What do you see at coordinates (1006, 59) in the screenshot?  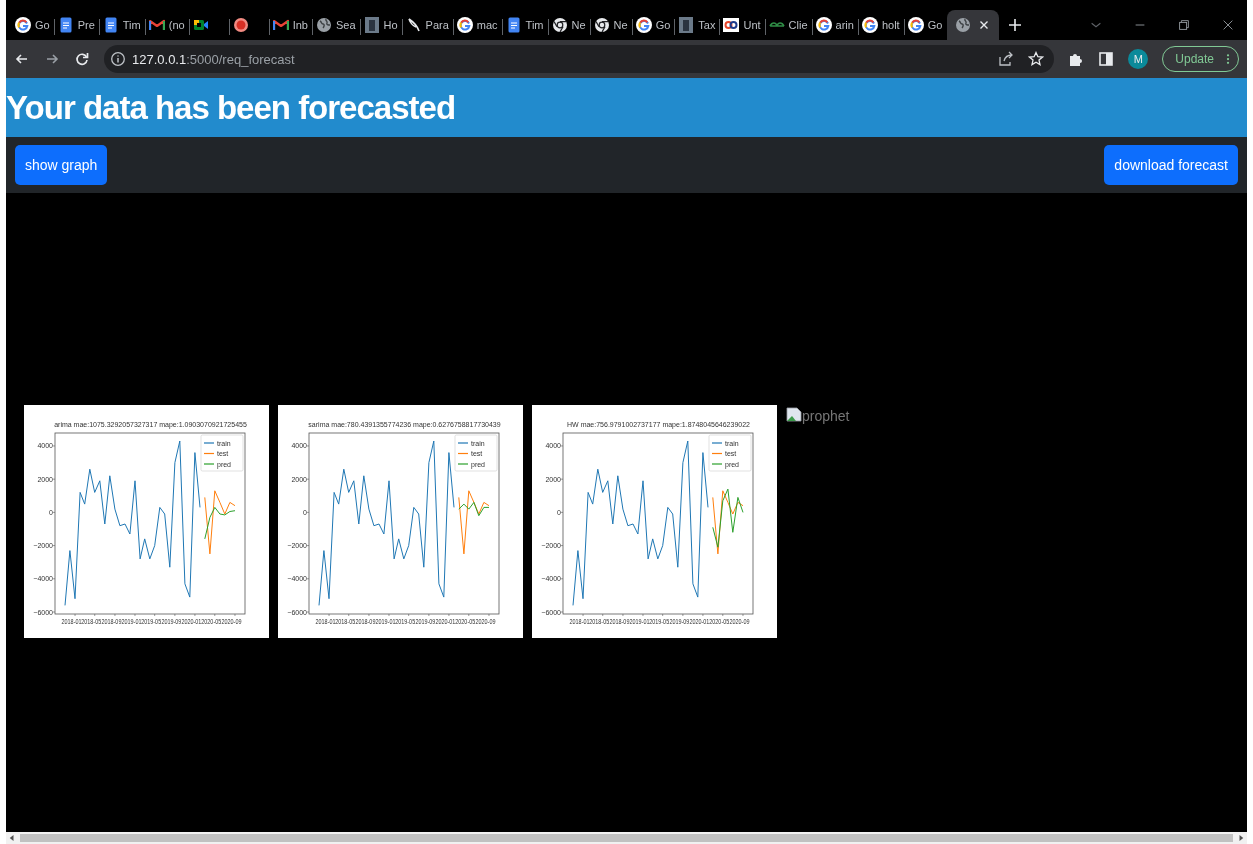 I see `share-icon` at bounding box center [1006, 59].